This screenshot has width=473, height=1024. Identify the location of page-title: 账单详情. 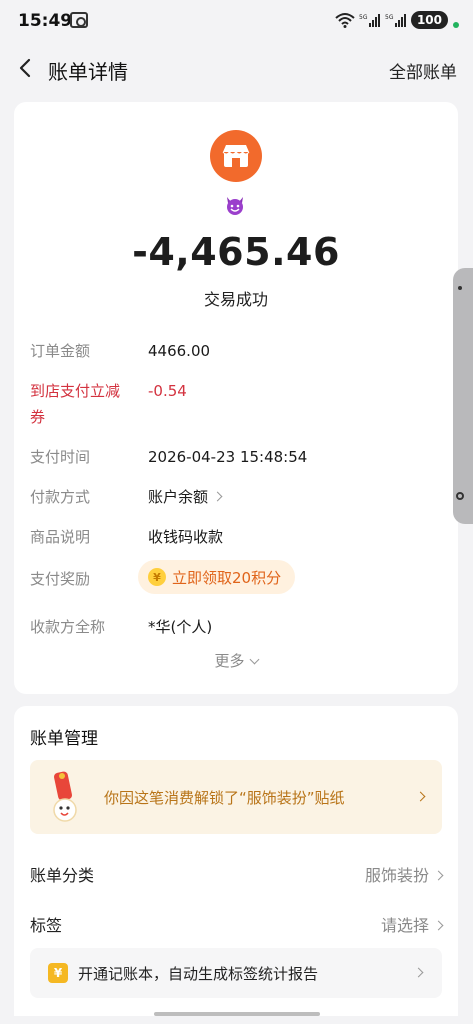
(88, 72).